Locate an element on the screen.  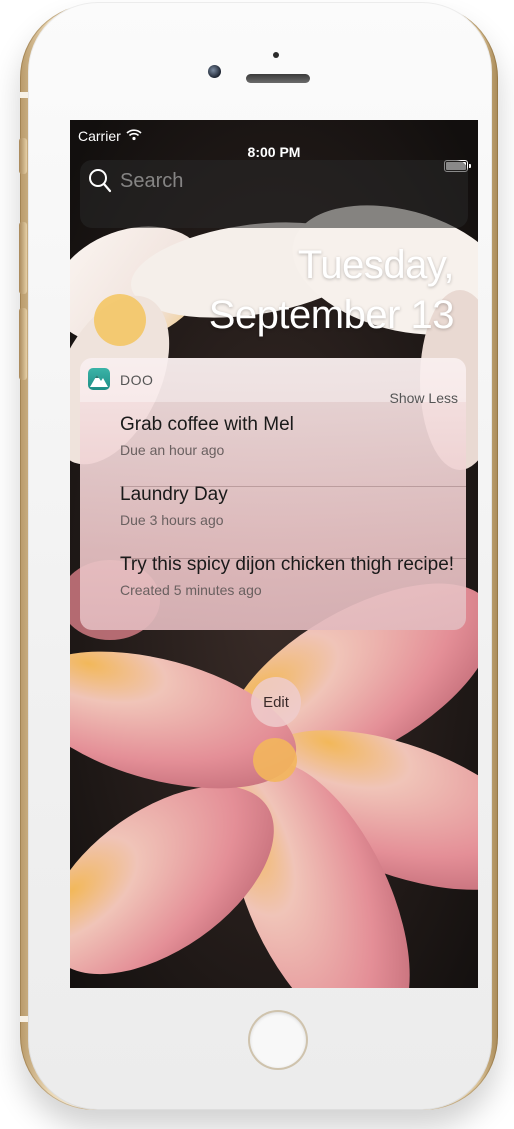
item-subtitle: Created 5 minutes ago is located at coordinates (191, 590).